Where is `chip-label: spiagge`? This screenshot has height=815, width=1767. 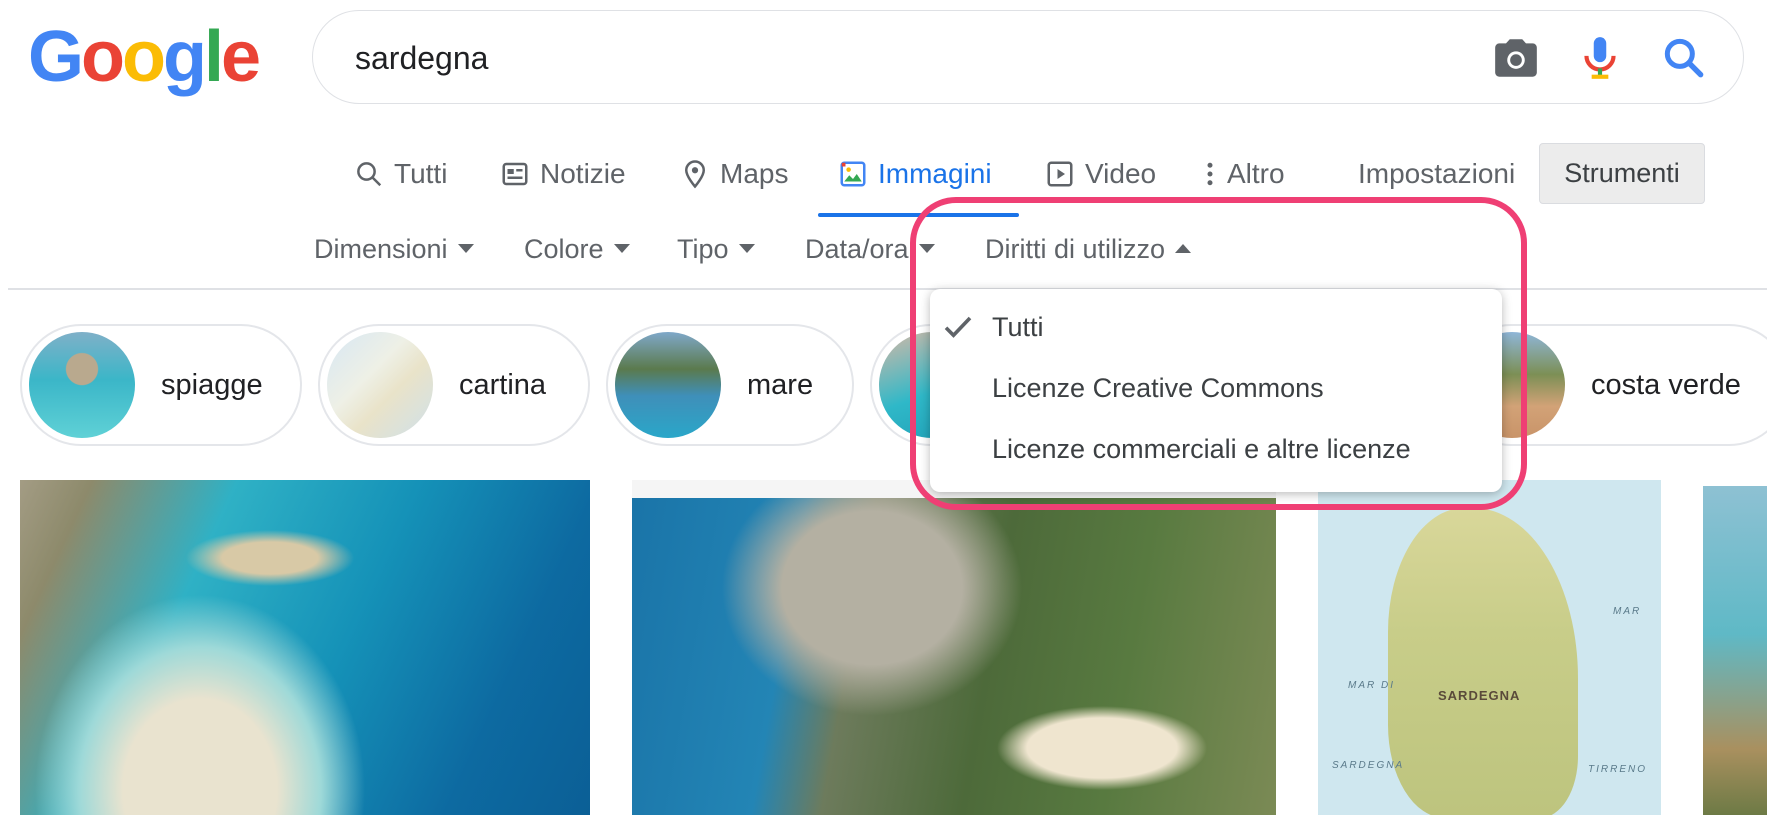
chip-label: spiagge is located at coordinates (212, 384).